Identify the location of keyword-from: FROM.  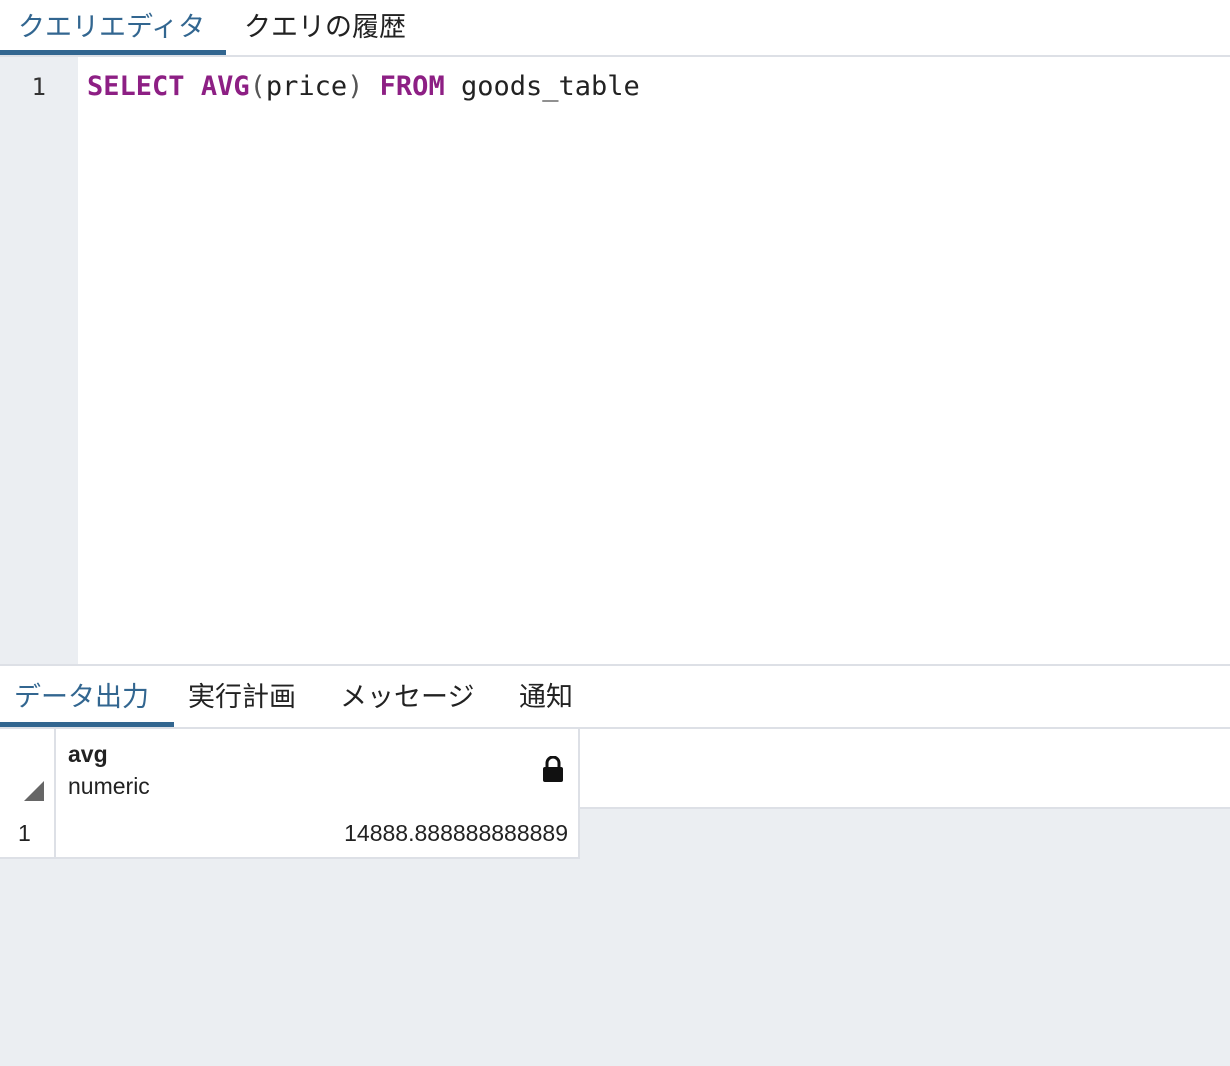
(412, 86).